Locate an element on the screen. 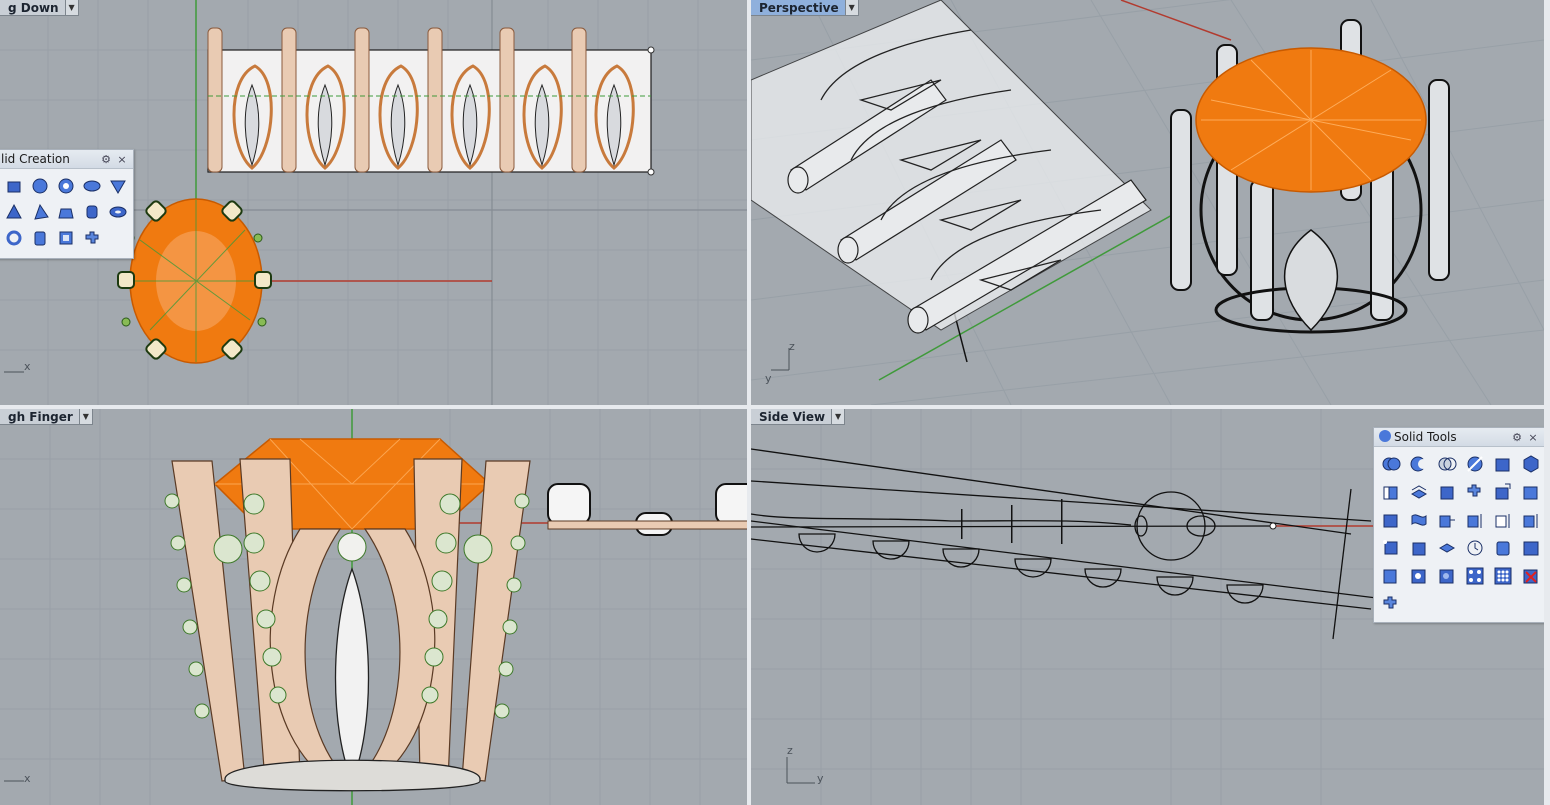 The width and height of the screenshot is (1550, 805). round-hole-icon is located at coordinates (1391, 576).